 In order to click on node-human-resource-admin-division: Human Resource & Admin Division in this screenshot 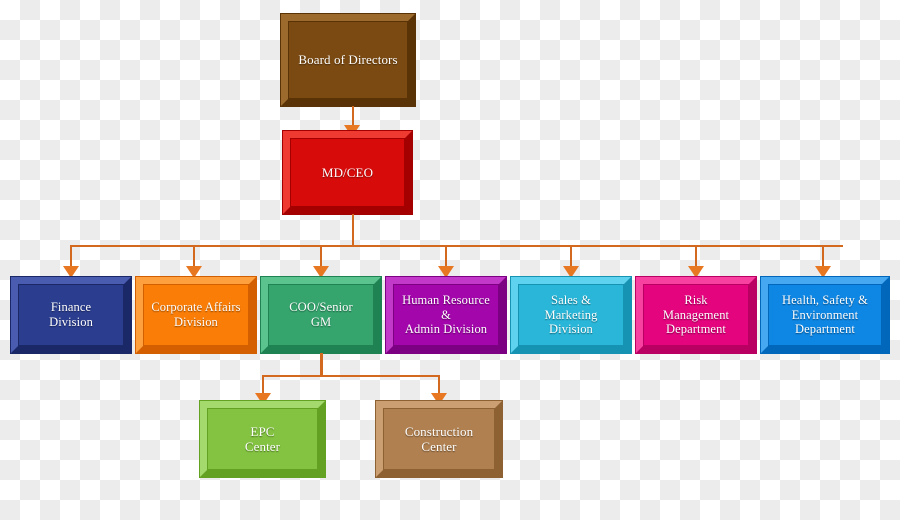, I will do `click(446, 315)`.